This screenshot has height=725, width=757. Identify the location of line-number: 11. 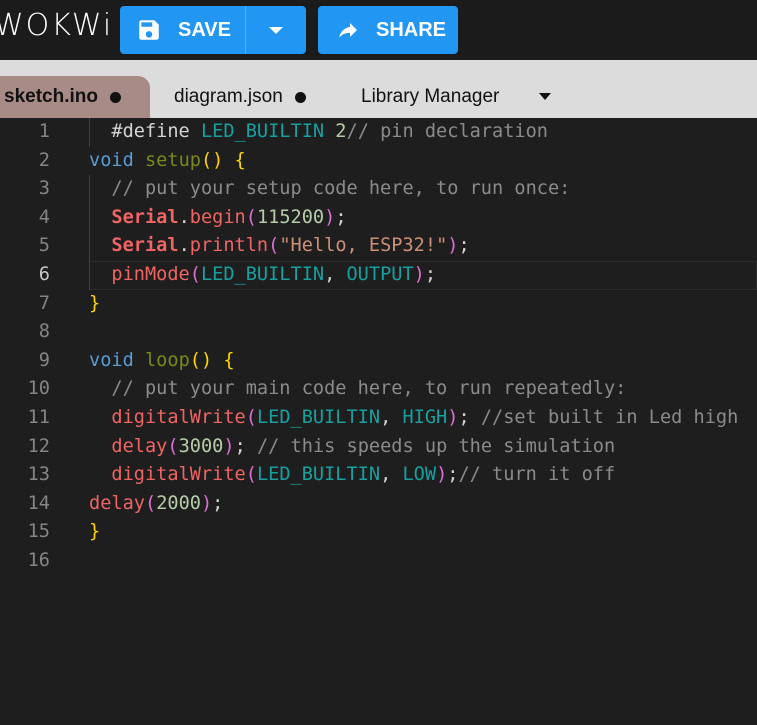
(38, 417).